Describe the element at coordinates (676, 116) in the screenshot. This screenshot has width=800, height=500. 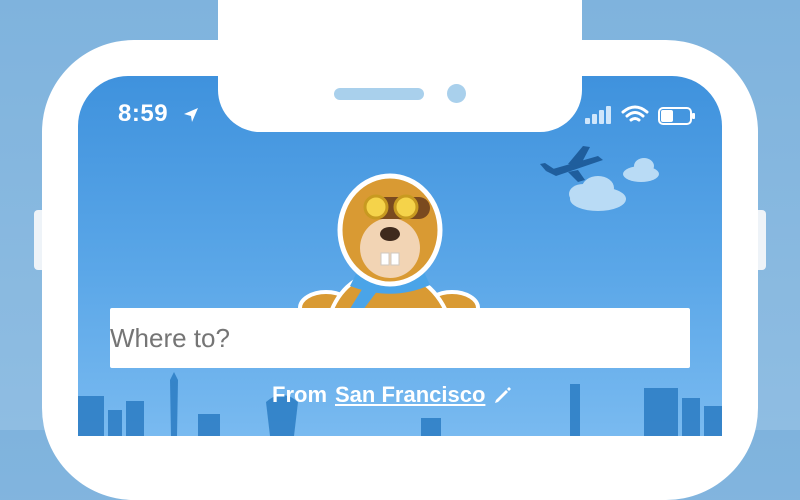
I see `battery-icon` at that location.